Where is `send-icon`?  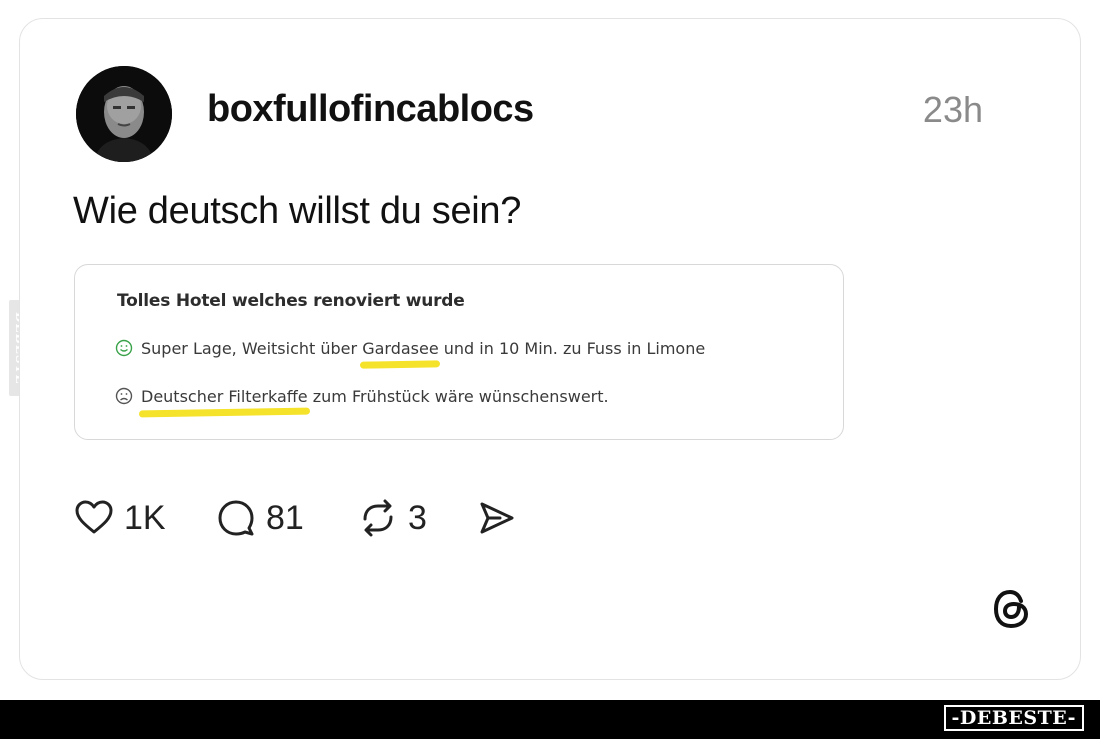 send-icon is located at coordinates (497, 518).